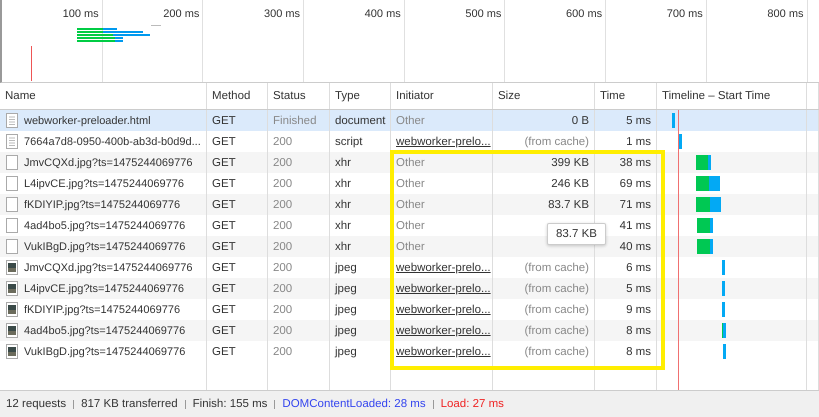 This screenshot has width=819, height=417. I want to click on time-cell: 6 ms, so click(638, 268).